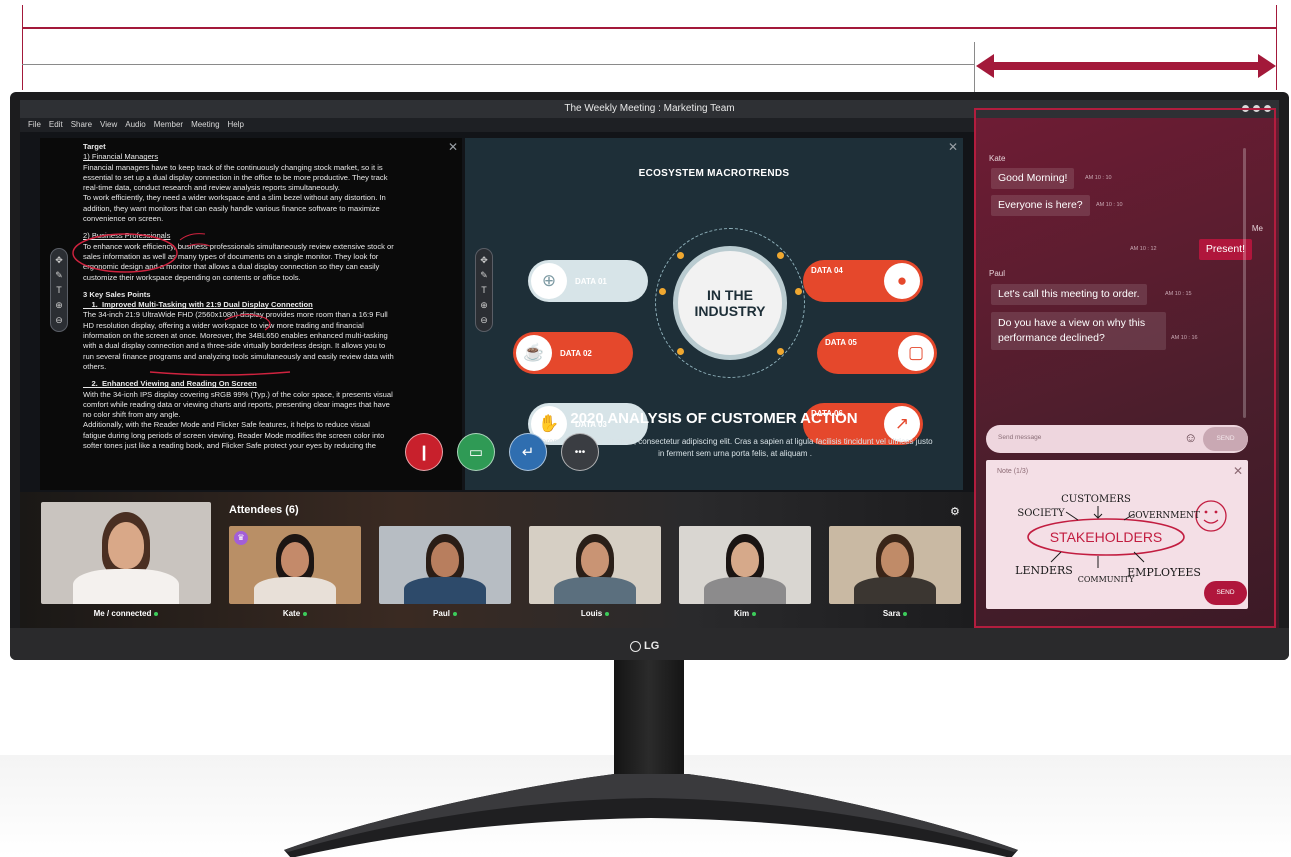 Image resolution: width=1291 pixels, height=857 pixels. I want to click on attendee-name: Louis, so click(595, 613).